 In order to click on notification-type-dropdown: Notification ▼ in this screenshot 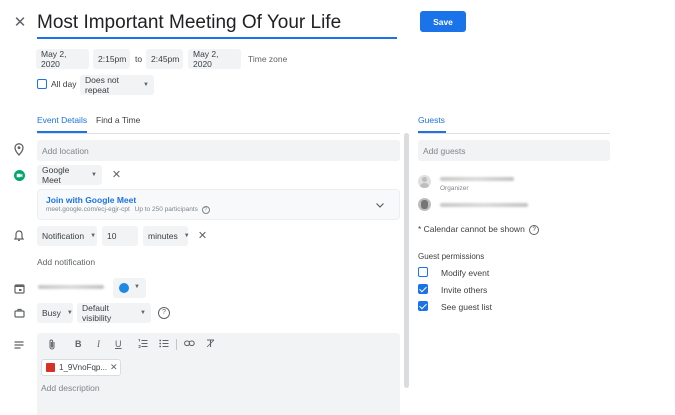, I will do `click(67, 236)`.